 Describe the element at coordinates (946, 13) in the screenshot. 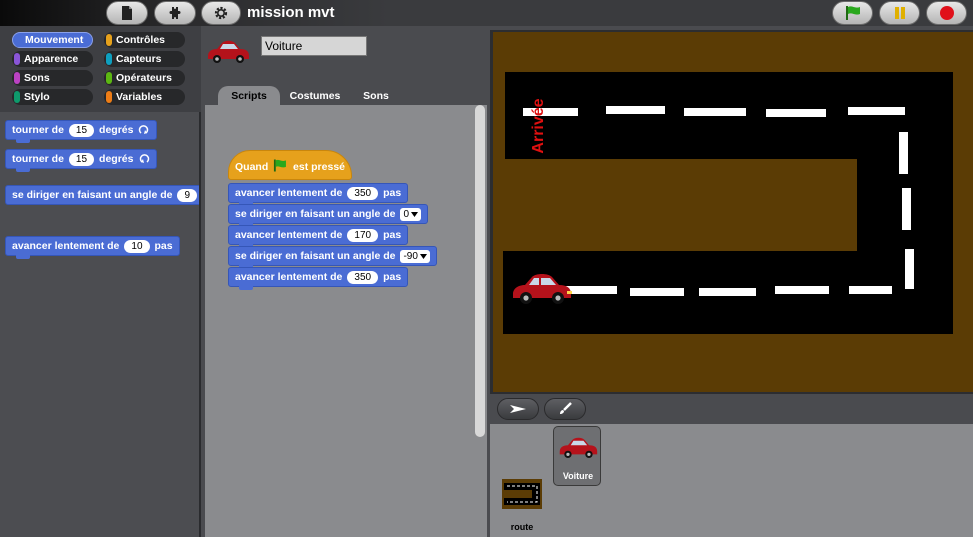

I see `stop-button` at that location.